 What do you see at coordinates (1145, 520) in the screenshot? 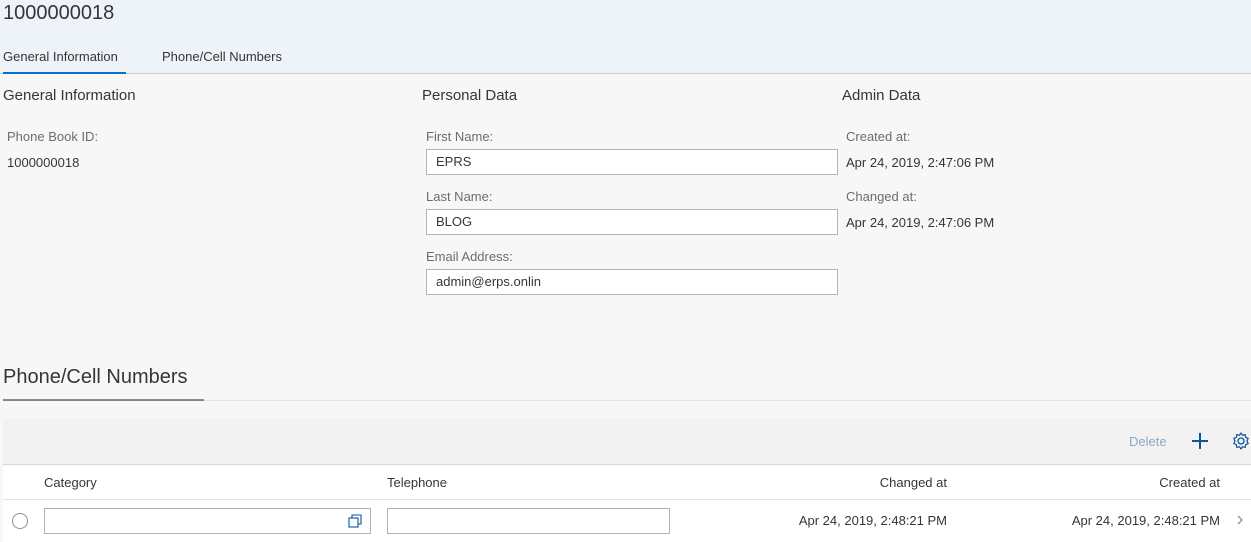
I see `created-at-cell: Apr 24, 2019, 2:48:21 PM` at bounding box center [1145, 520].